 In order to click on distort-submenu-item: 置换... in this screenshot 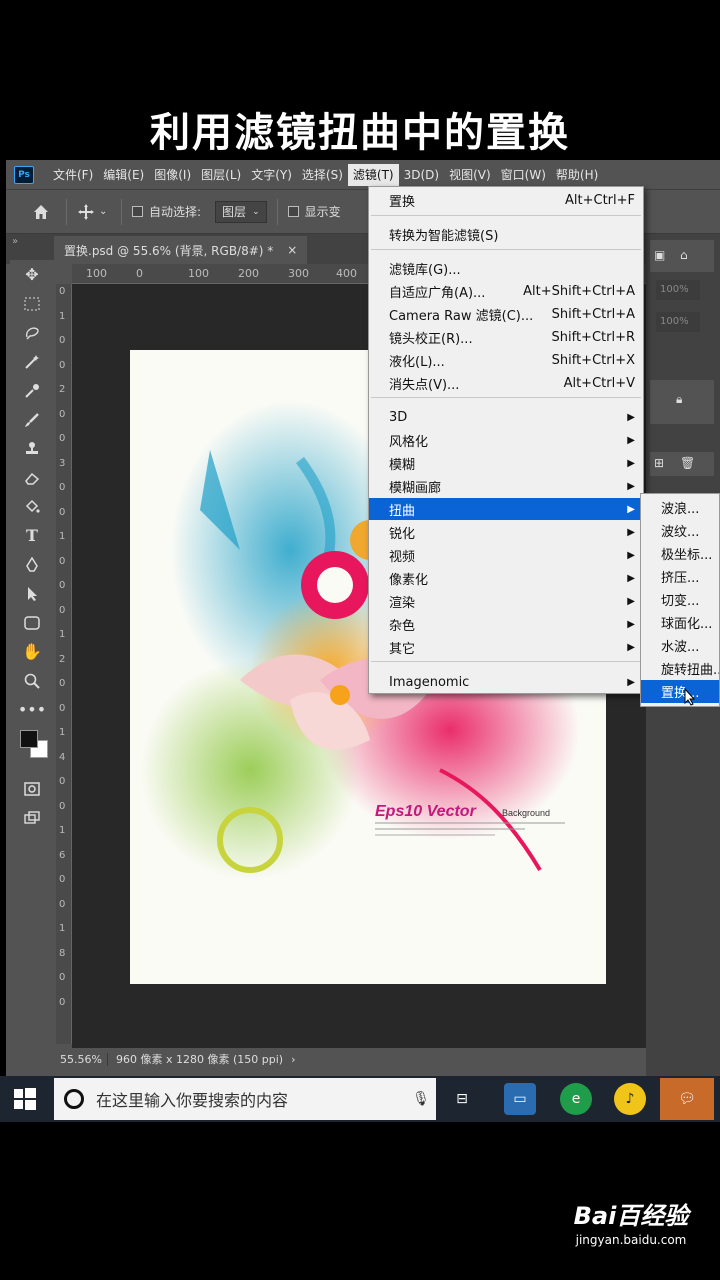, I will do `click(680, 691)`.